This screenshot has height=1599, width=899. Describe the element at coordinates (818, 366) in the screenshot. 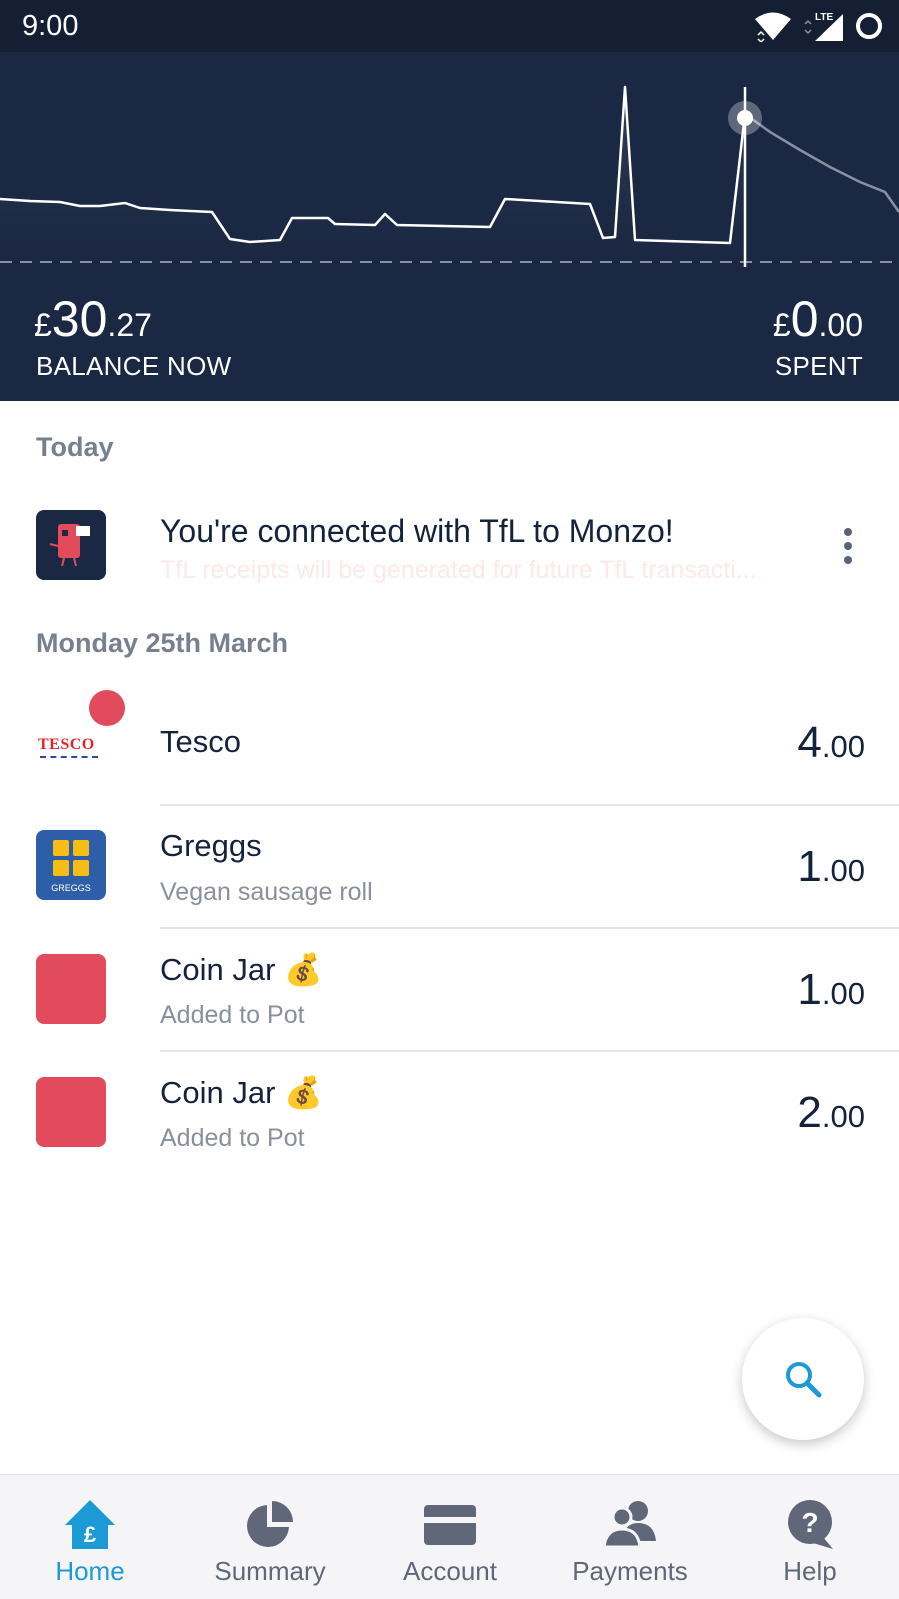

I see `spent-label: SPENT` at that location.